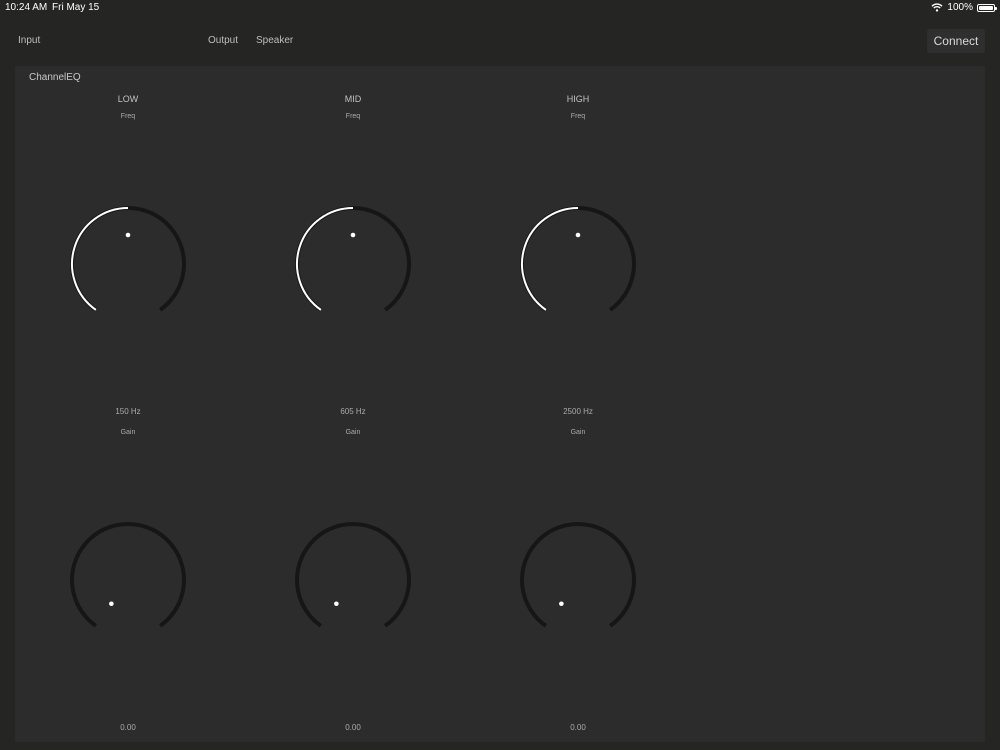  Describe the element at coordinates (353, 99) in the screenshot. I see `band-name: MID` at that location.